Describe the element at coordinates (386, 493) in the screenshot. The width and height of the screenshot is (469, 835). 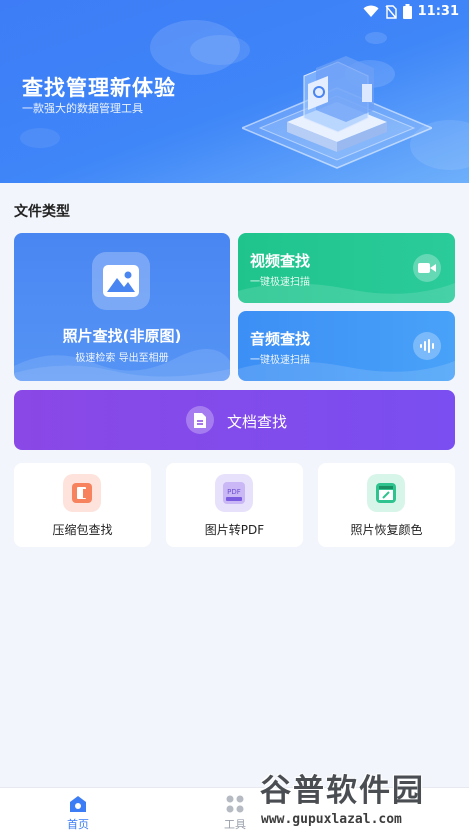
I see `color-restore-icon` at that location.